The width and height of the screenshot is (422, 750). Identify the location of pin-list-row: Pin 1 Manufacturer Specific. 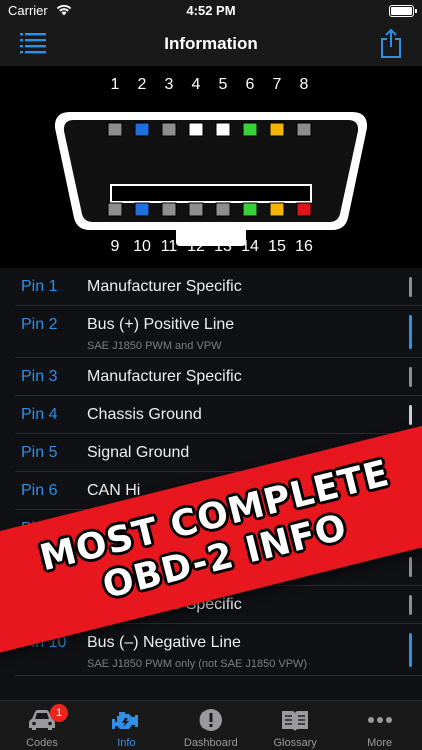
(218, 287).